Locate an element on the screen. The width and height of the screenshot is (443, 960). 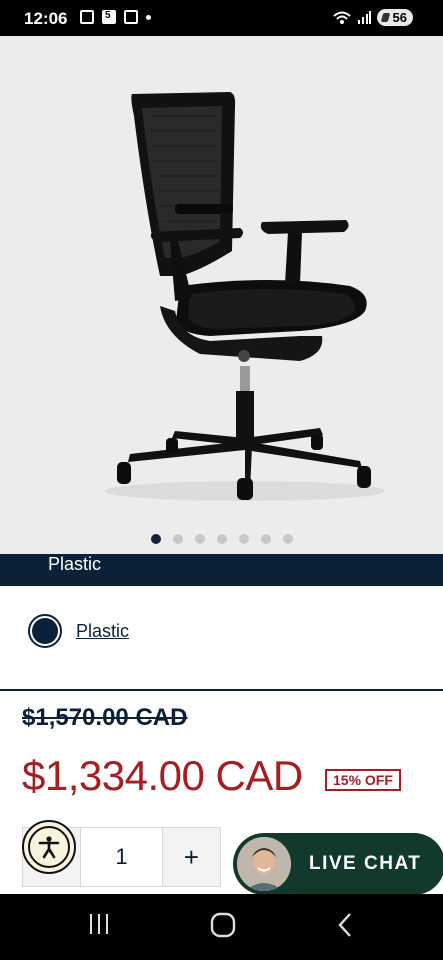
back-icon is located at coordinates (345, 927).